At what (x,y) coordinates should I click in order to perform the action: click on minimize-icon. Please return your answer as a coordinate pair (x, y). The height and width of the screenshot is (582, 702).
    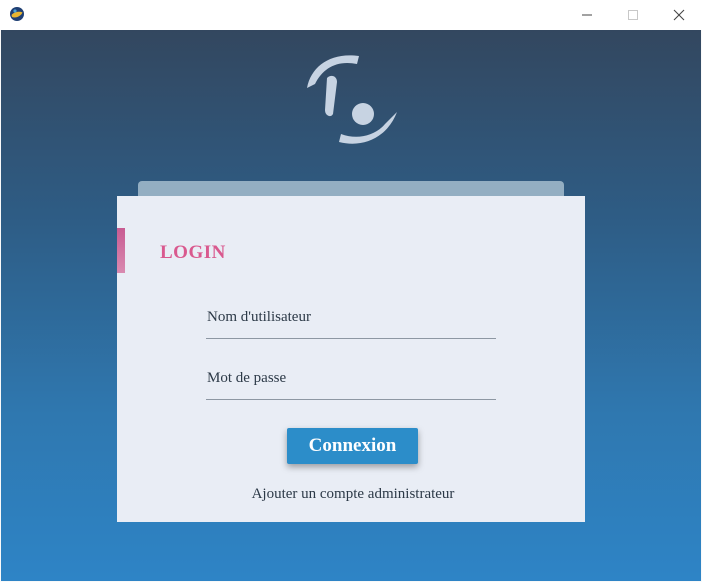
    Looking at the image, I should click on (587, 15).